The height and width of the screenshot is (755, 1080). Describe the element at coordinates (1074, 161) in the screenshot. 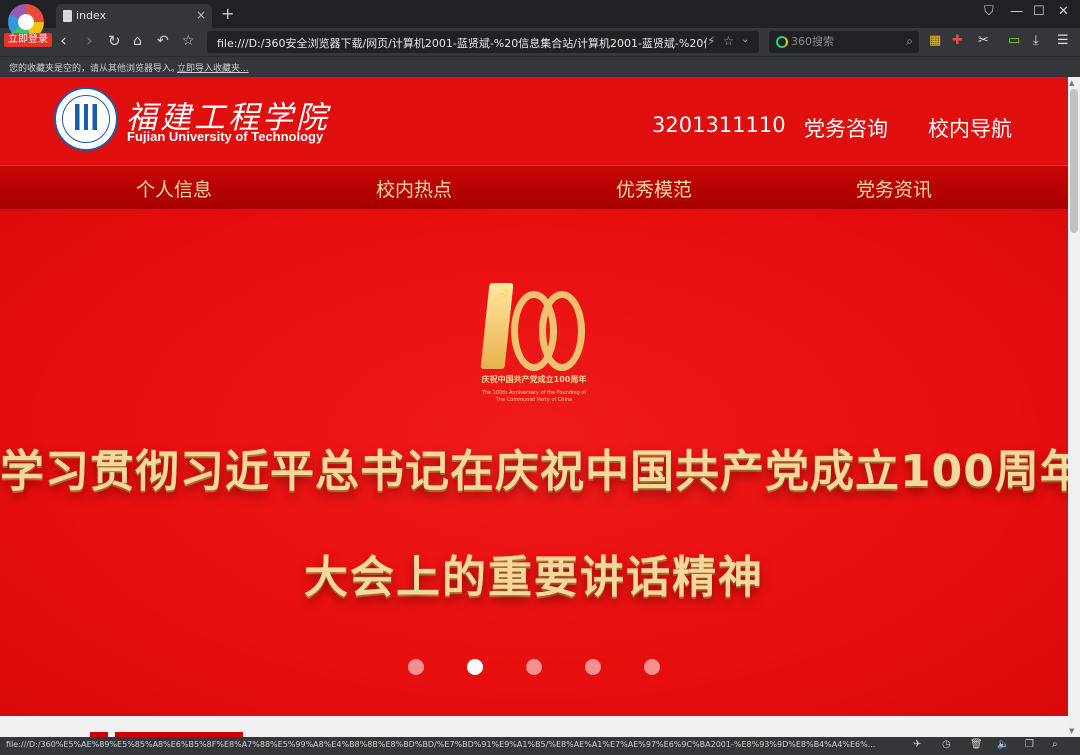

I see `scrollbar-thumb` at that location.